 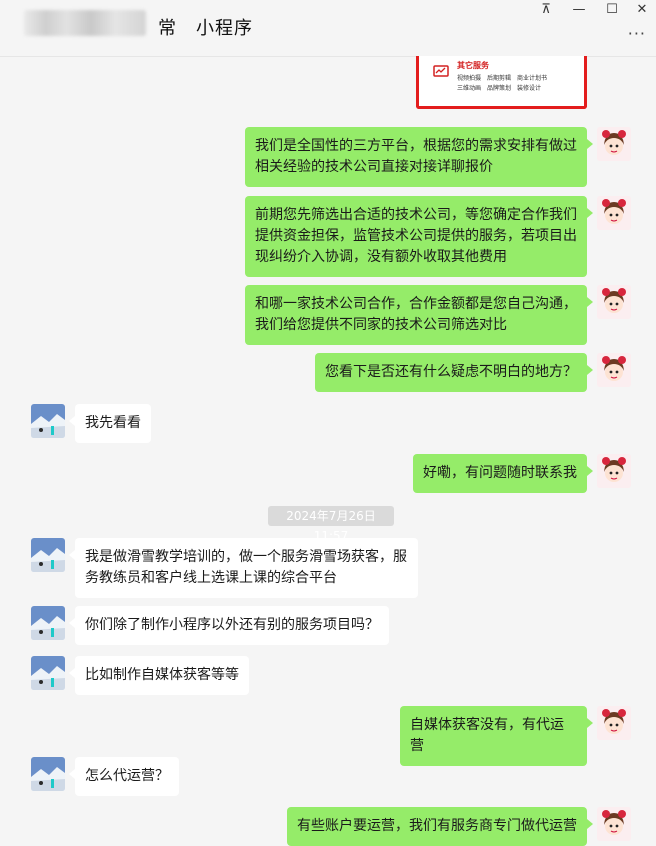 What do you see at coordinates (612, 9) in the screenshot?
I see `maximize-button: ☐` at bounding box center [612, 9].